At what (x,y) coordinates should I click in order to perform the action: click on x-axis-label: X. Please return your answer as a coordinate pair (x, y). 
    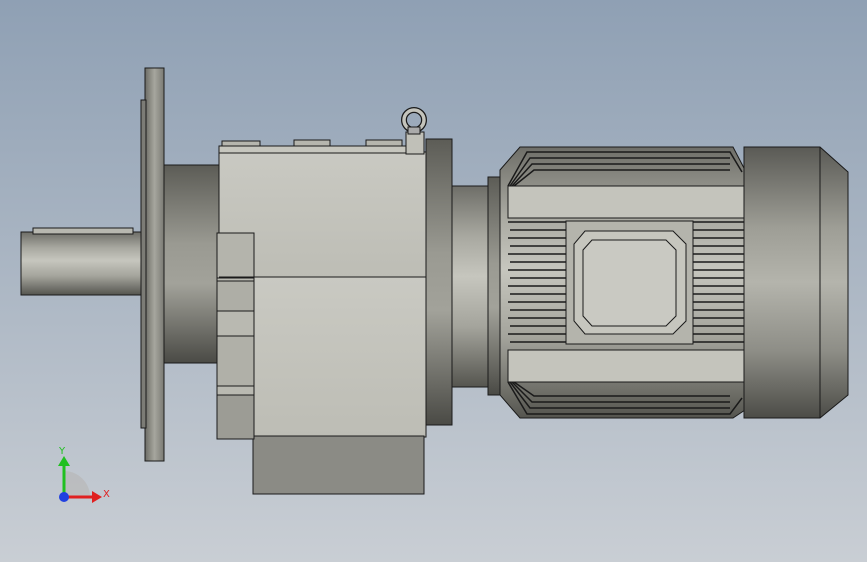
    Looking at the image, I should click on (106, 494).